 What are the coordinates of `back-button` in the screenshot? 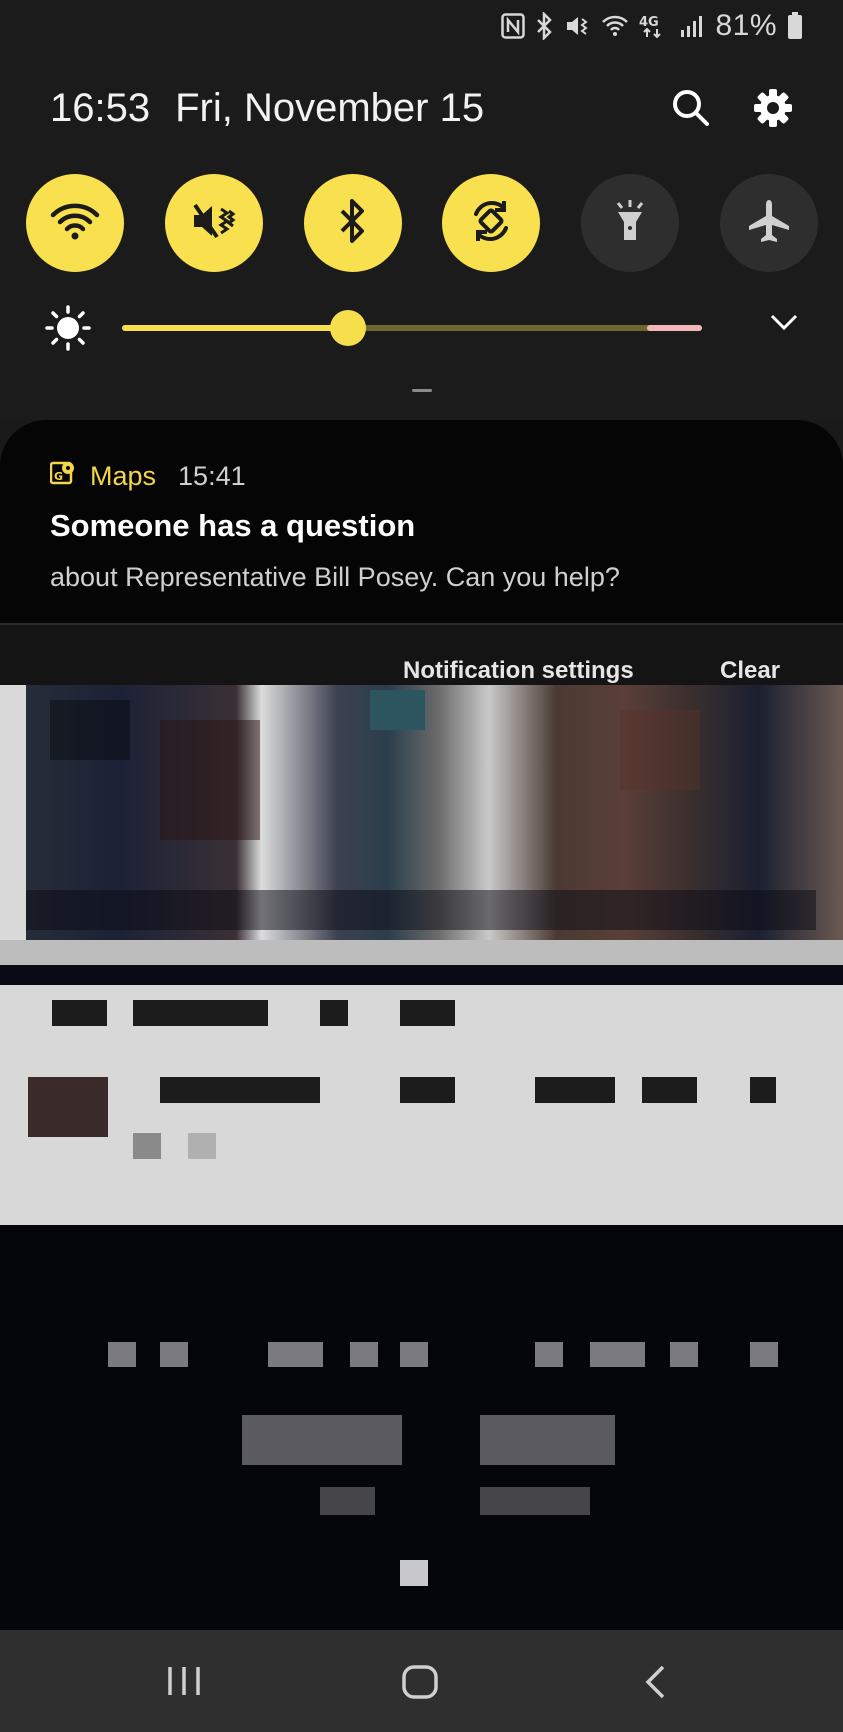 It's located at (655, 1682).